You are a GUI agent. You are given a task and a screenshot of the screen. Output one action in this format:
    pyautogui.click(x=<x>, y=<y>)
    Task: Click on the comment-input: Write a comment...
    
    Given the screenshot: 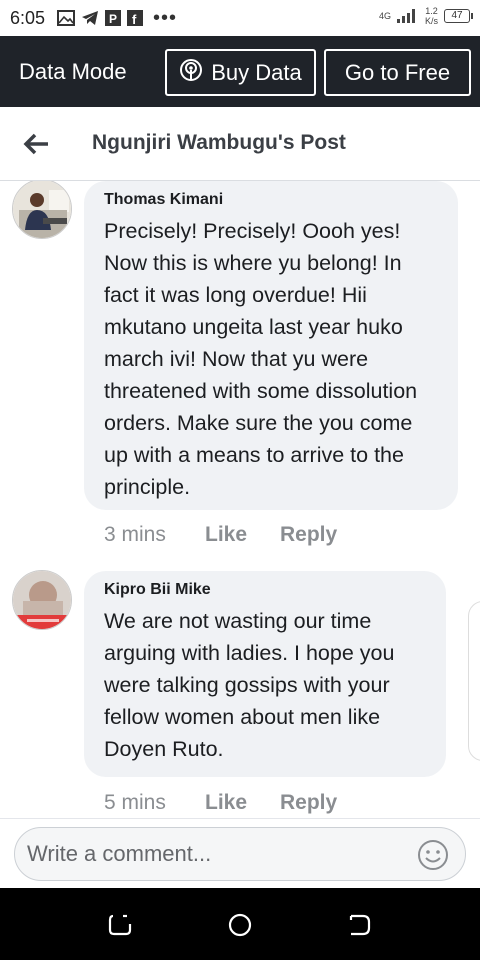 What is the action you would take?
    pyautogui.click(x=240, y=854)
    